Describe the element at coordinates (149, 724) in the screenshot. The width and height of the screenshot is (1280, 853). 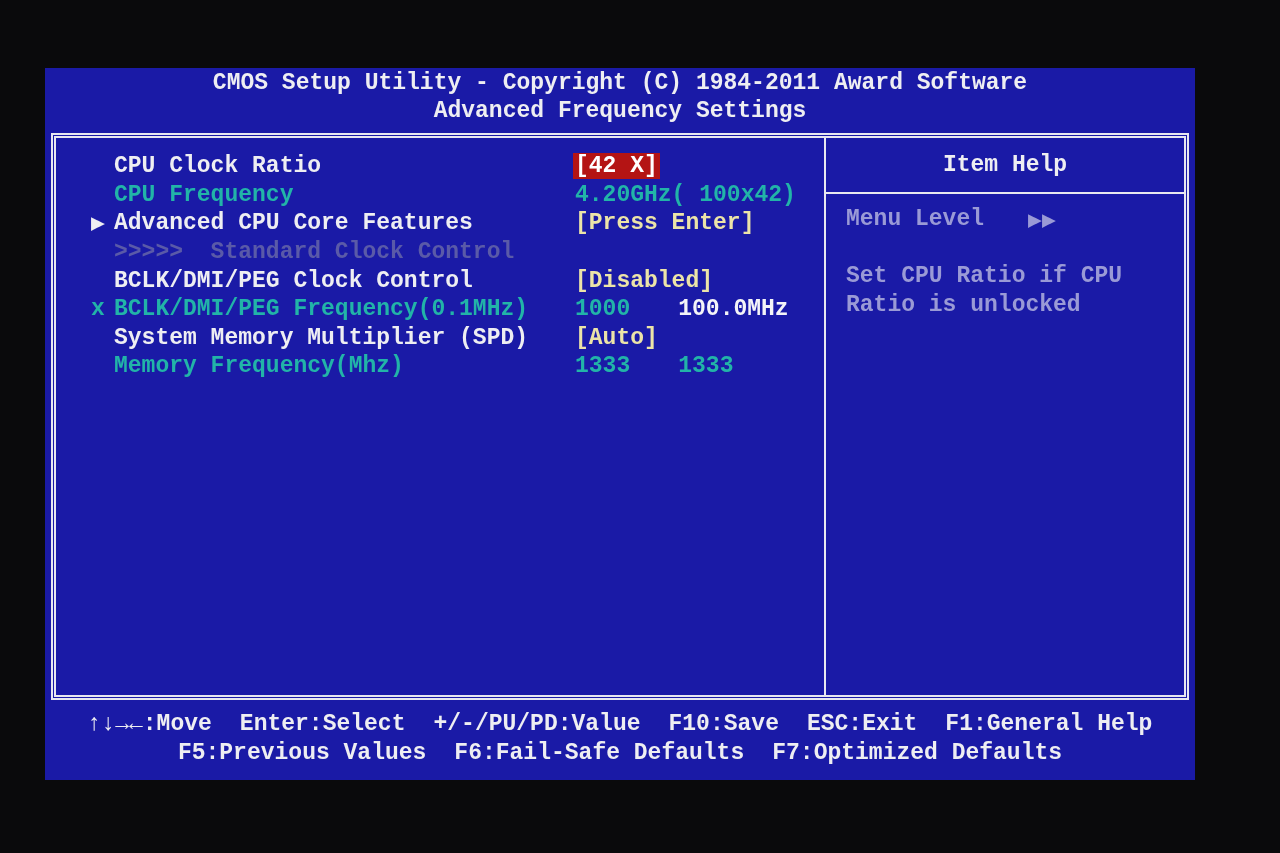
I see `key-hint: ↑↓→←:Move` at that location.